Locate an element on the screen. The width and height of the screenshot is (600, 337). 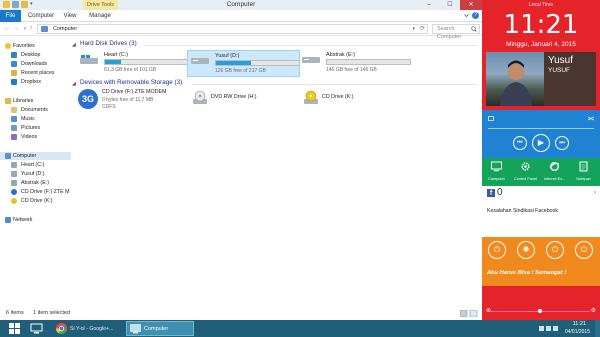
cd-drive-icon is located at coordinates (14, 201).